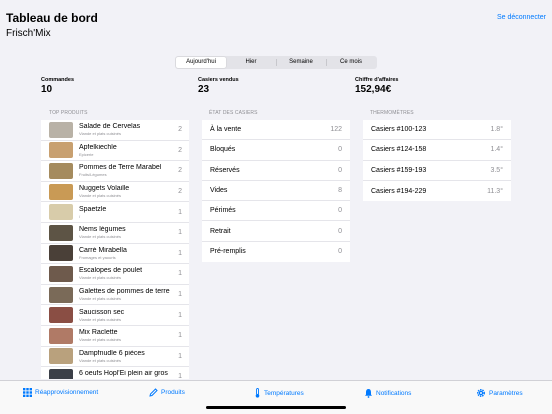 This screenshot has height=414, width=552. I want to click on tab-products: Produits, so click(167, 392).